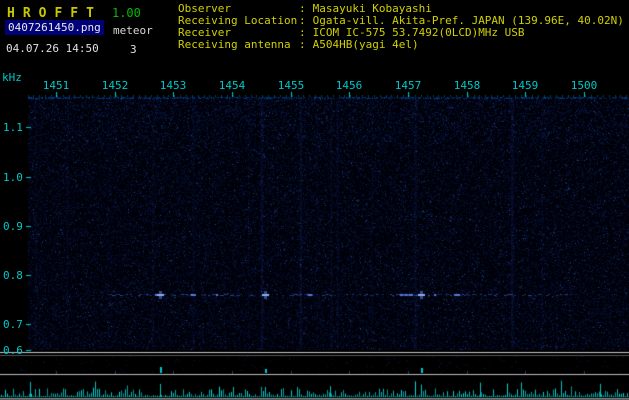  I want to click on output-filename: 0407261450.png, so click(54, 27).